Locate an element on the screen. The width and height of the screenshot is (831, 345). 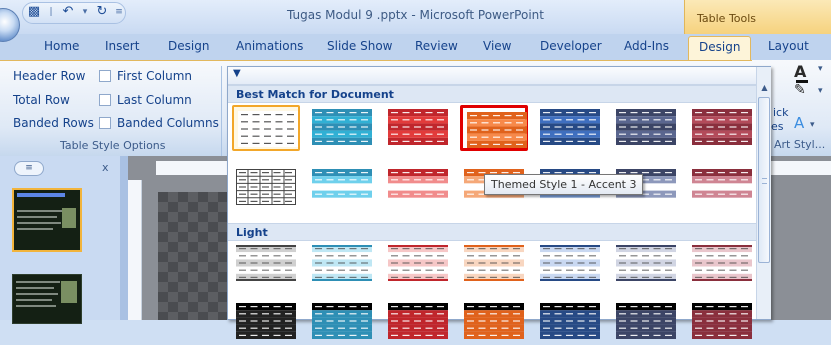
banded-columns-checkbox is located at coordinates (105, 123).